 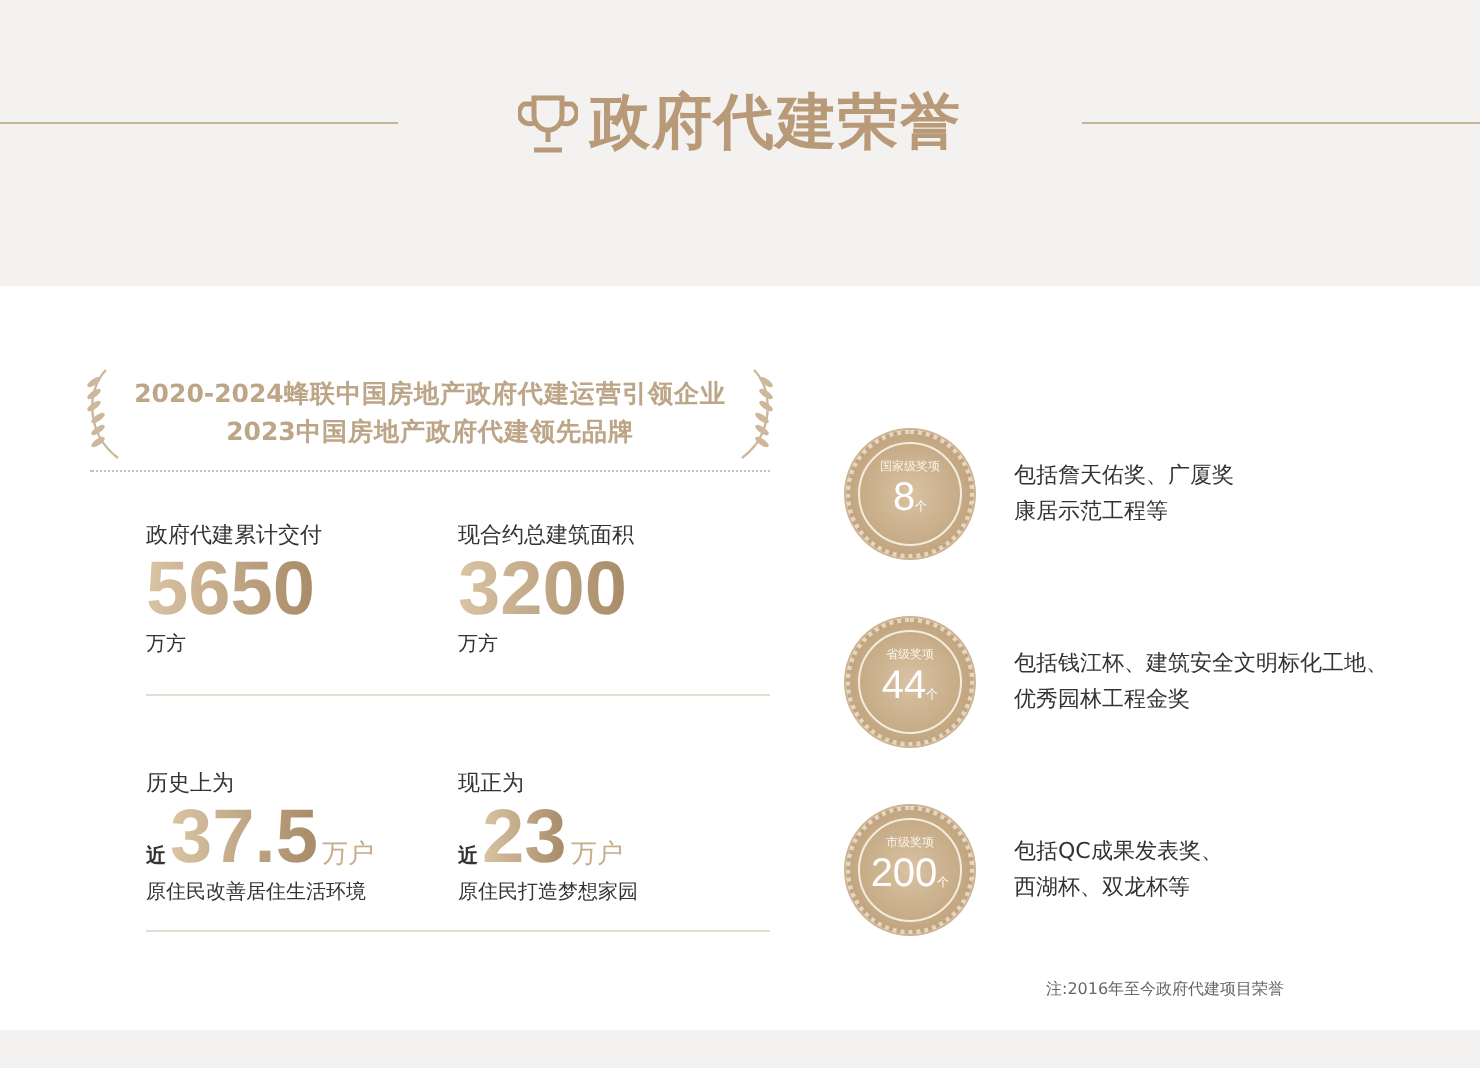 I want to click on honor-text: 2020-2024蜂联中国房地产政府代建运营引领企业, so click(x=430, y=394).